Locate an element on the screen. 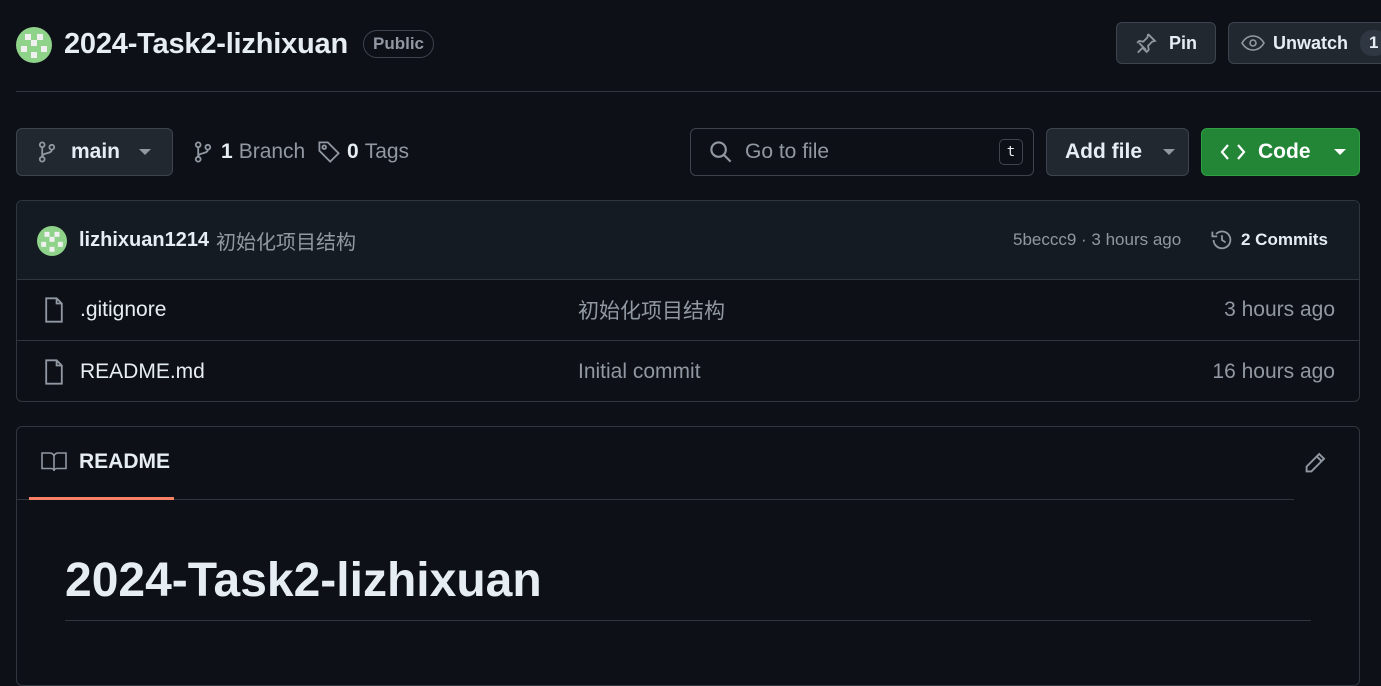 The width and height of the screenshot is (1381, 686). table-row: .gitignore 初始化项目结构 3 hours ago is located at coordinates (688, 310).